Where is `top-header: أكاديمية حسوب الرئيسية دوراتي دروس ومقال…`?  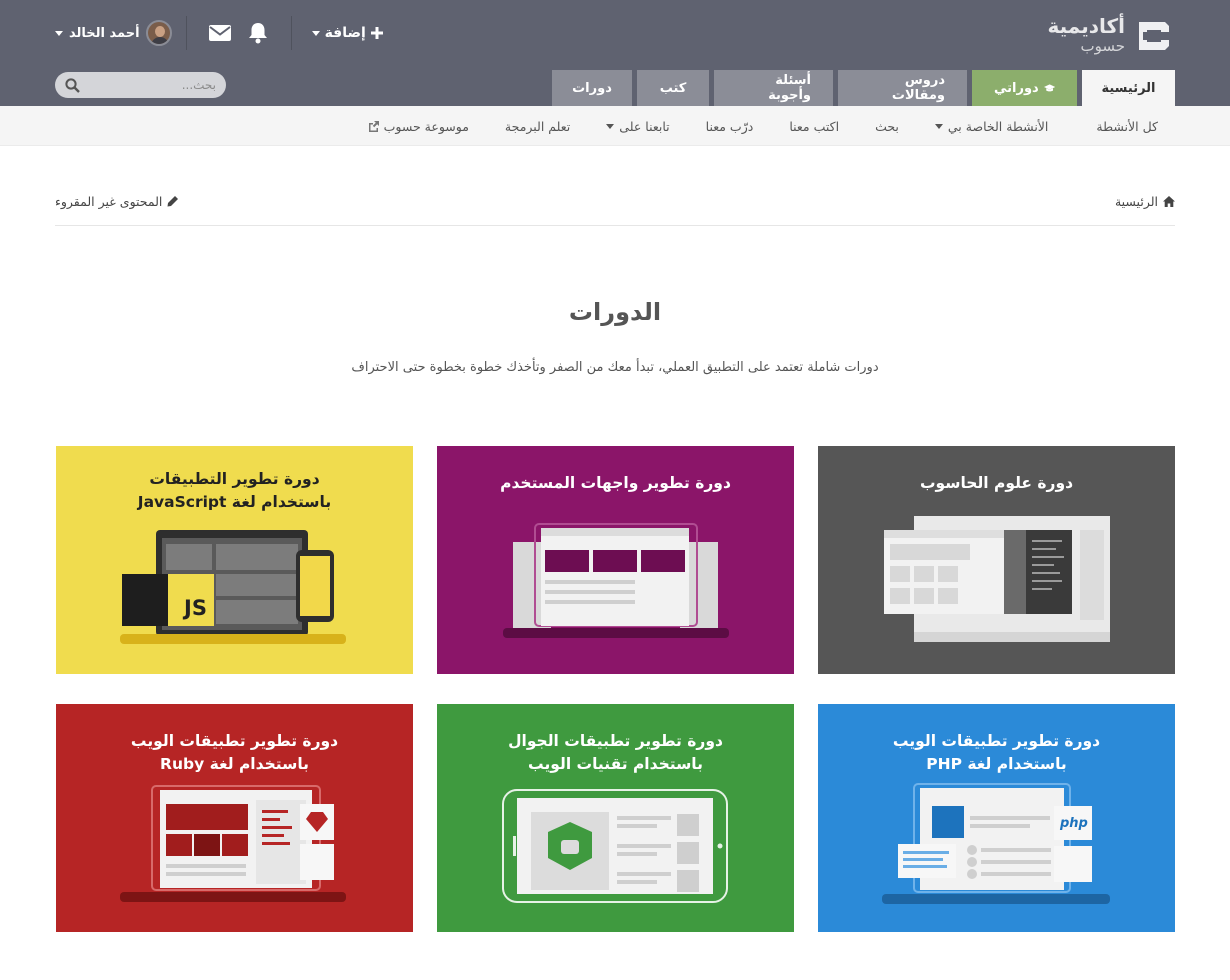
top-header: أكاديمية حسوب الرئيسية دوراتي دروس ومقال… is located at coordinates (615, 53).